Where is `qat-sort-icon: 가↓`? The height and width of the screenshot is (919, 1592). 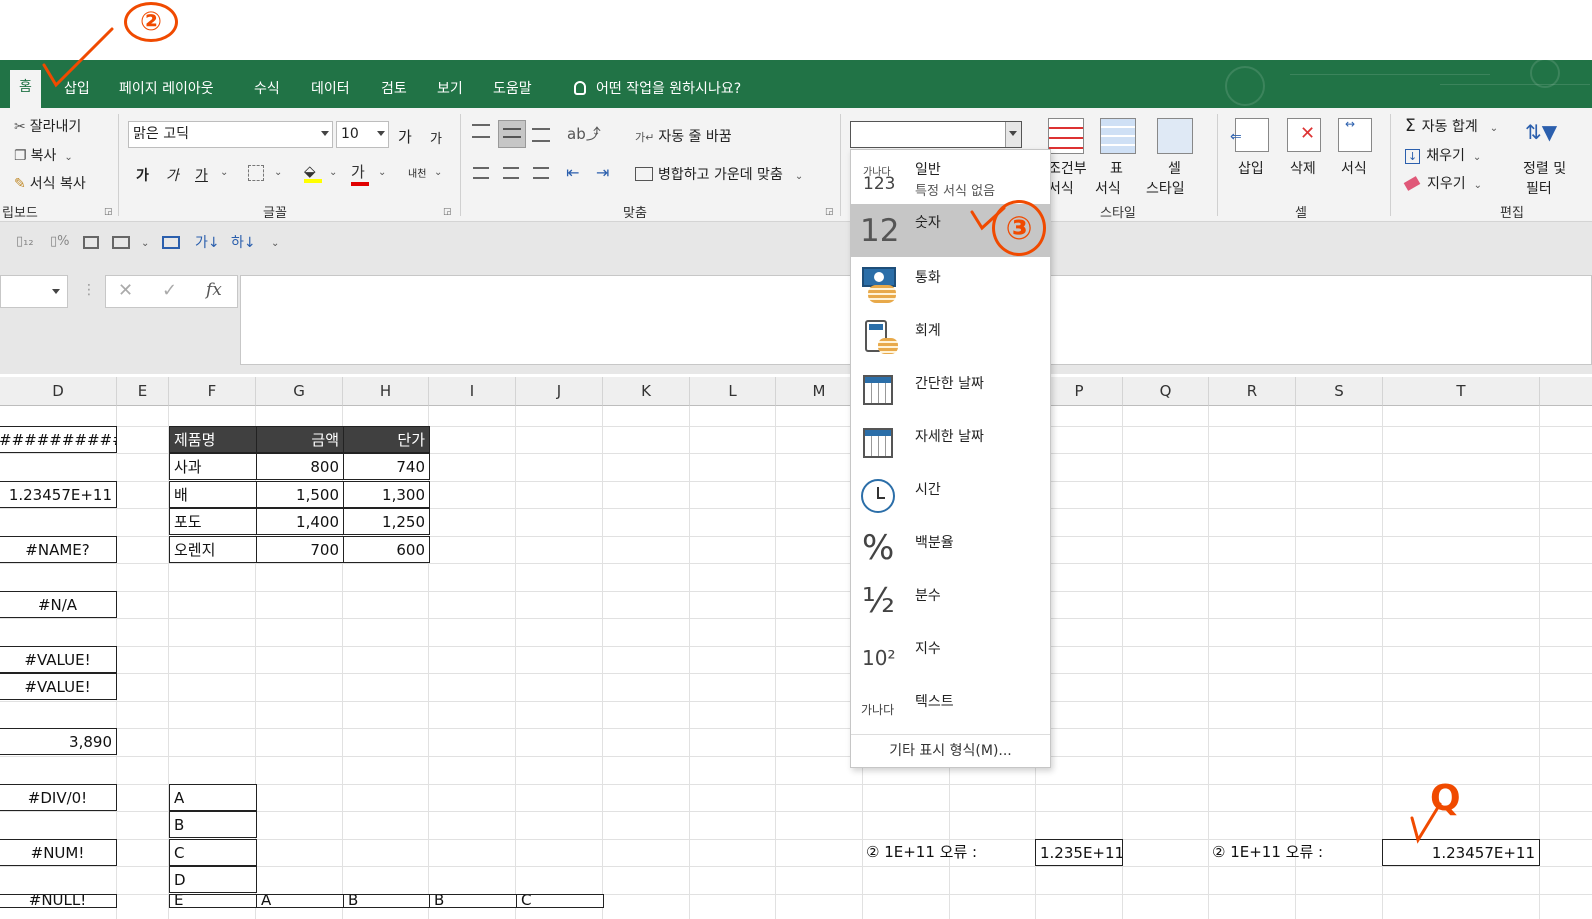 qat-sort-icon: 가↓ is located at coordinates (207, 242).